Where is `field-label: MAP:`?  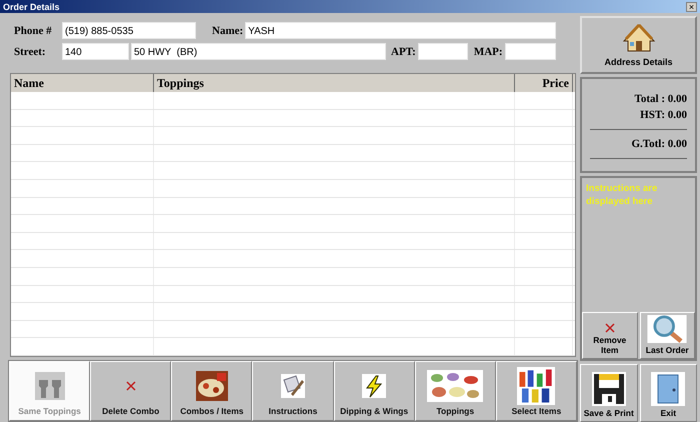 field-label: MAP: is located at coordinates (488, 52).